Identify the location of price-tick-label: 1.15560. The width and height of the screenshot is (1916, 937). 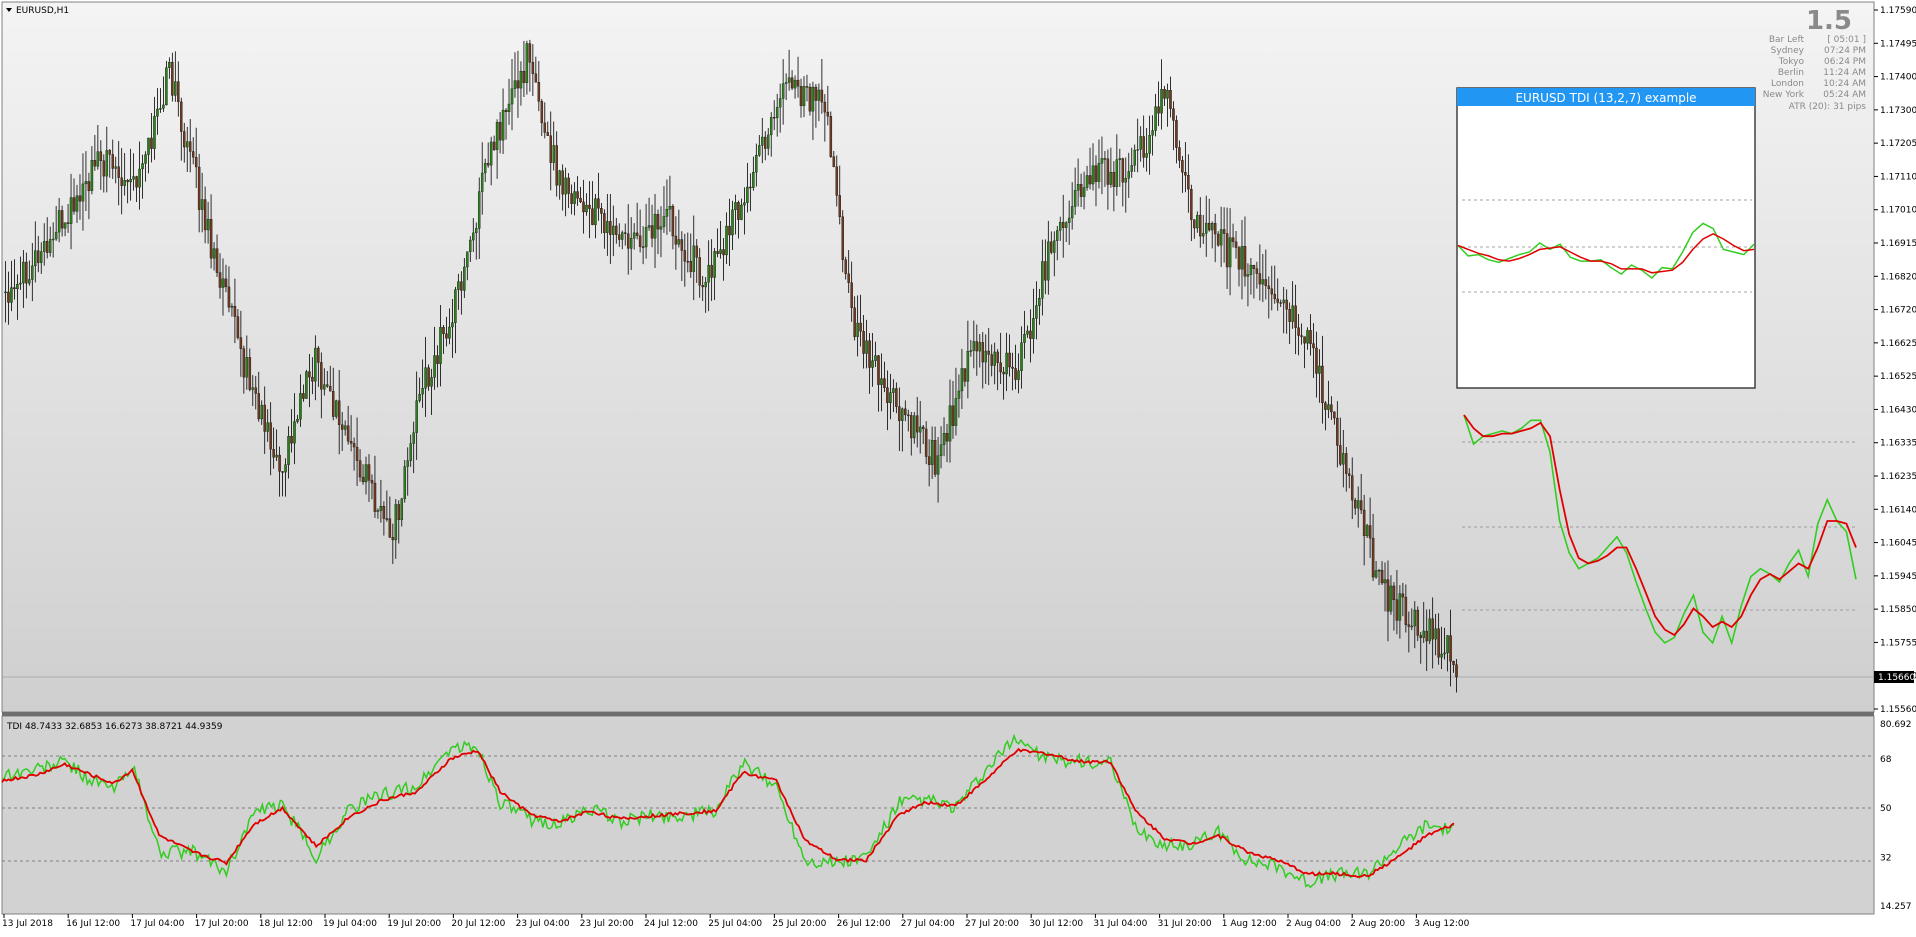
(1898, 710).